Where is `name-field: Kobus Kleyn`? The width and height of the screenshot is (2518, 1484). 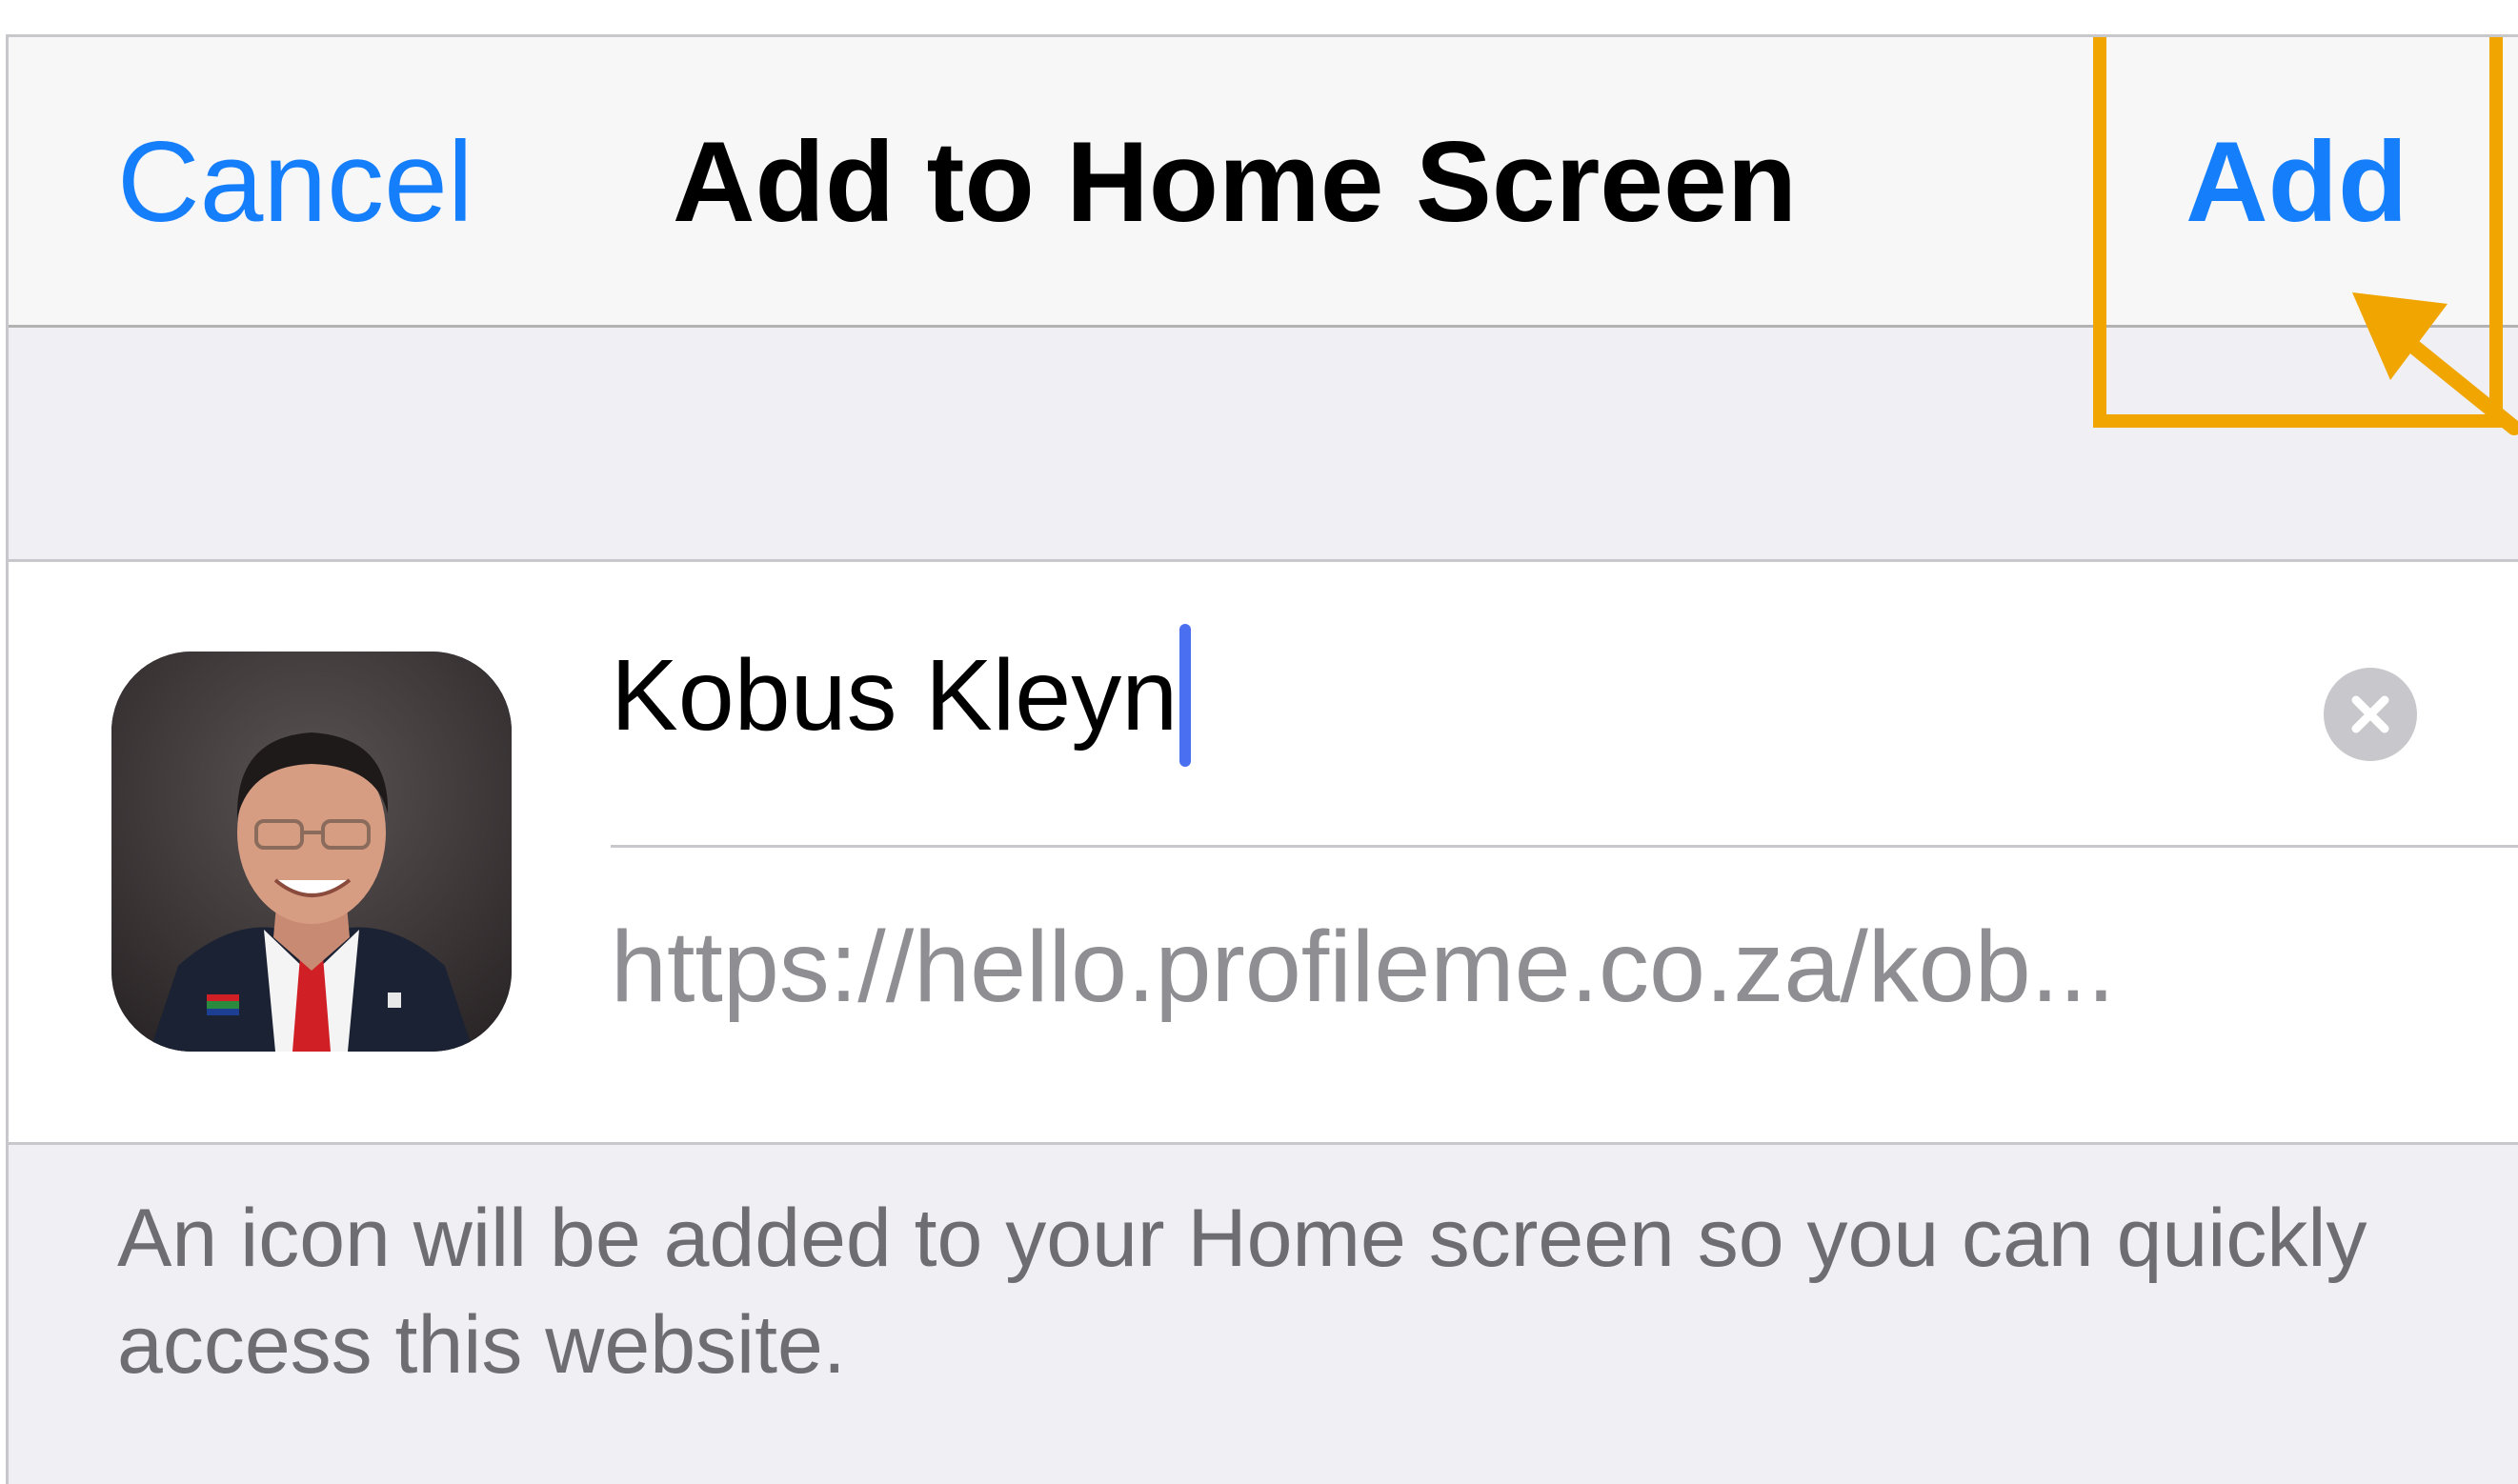 name-field: Kobus Kleyn is located at coordinates (901, 696).